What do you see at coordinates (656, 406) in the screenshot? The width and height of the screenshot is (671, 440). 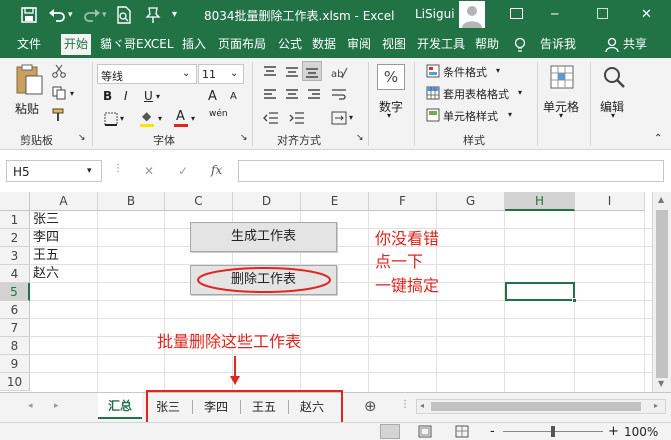 I see `scroll-right-icon: ▸` at bounding box center [656, 406].